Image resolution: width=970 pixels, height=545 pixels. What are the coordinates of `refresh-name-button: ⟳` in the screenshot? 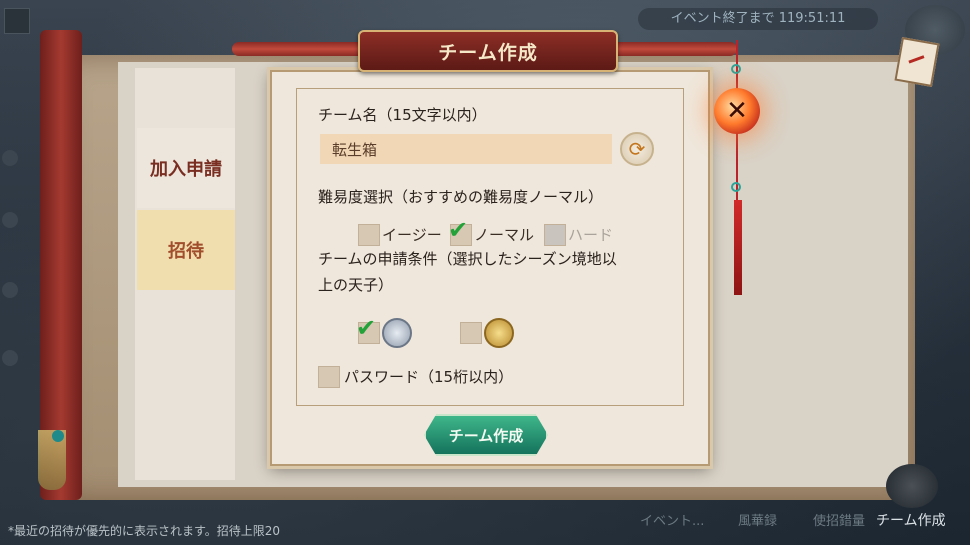 It's located at (637, 149).